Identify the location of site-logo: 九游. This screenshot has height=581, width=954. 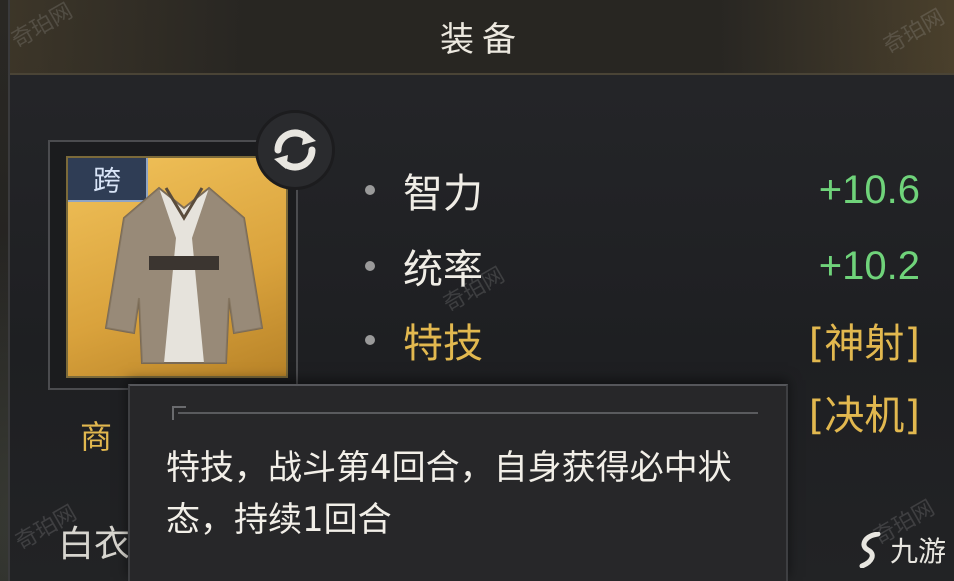
(902, 550).